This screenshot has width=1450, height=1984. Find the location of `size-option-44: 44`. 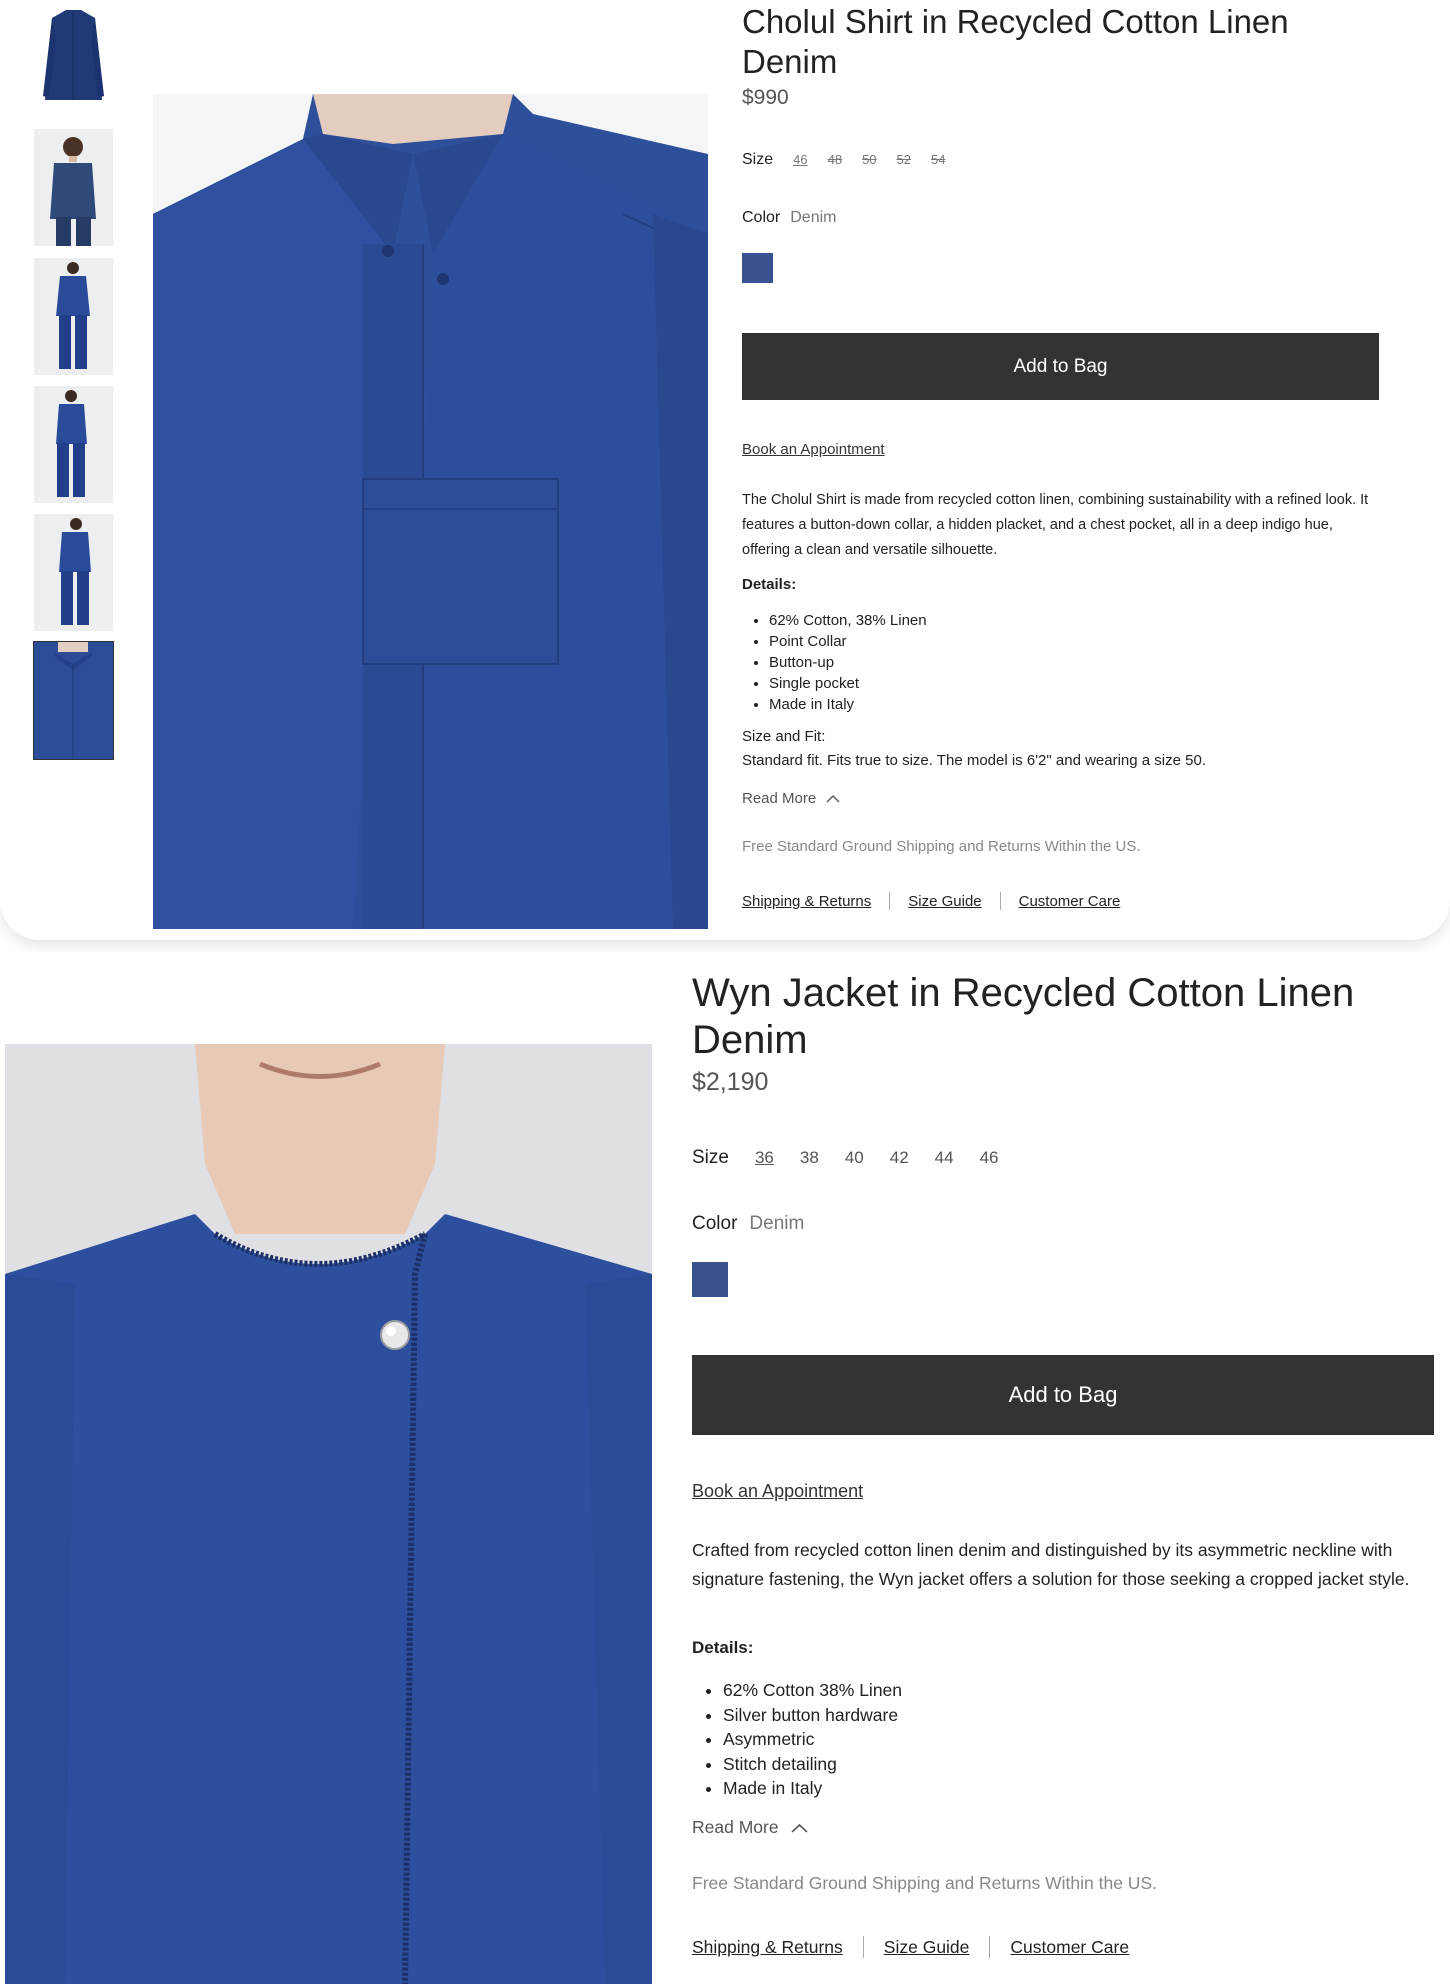

size-option-44: 44 is located at coordinates (944, 1158).